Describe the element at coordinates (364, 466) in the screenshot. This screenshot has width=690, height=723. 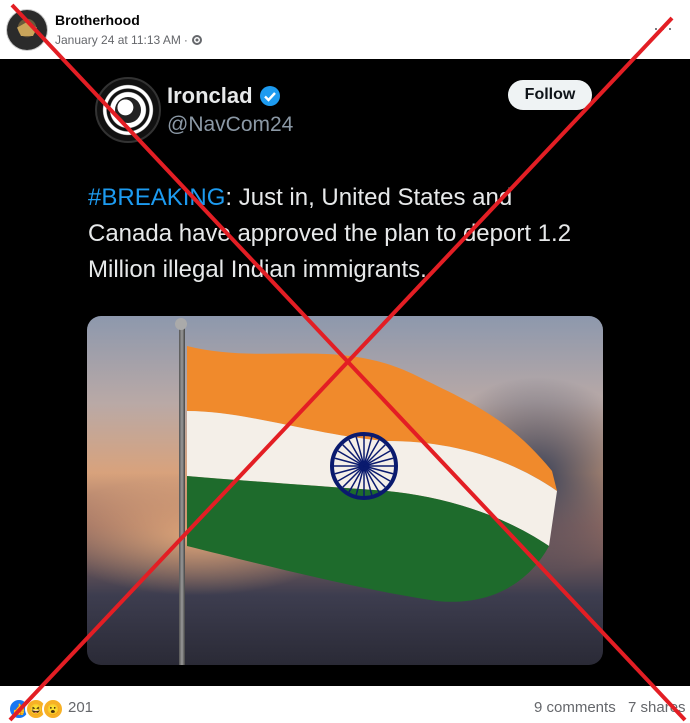
I see `ashoka-chakra` at that location.